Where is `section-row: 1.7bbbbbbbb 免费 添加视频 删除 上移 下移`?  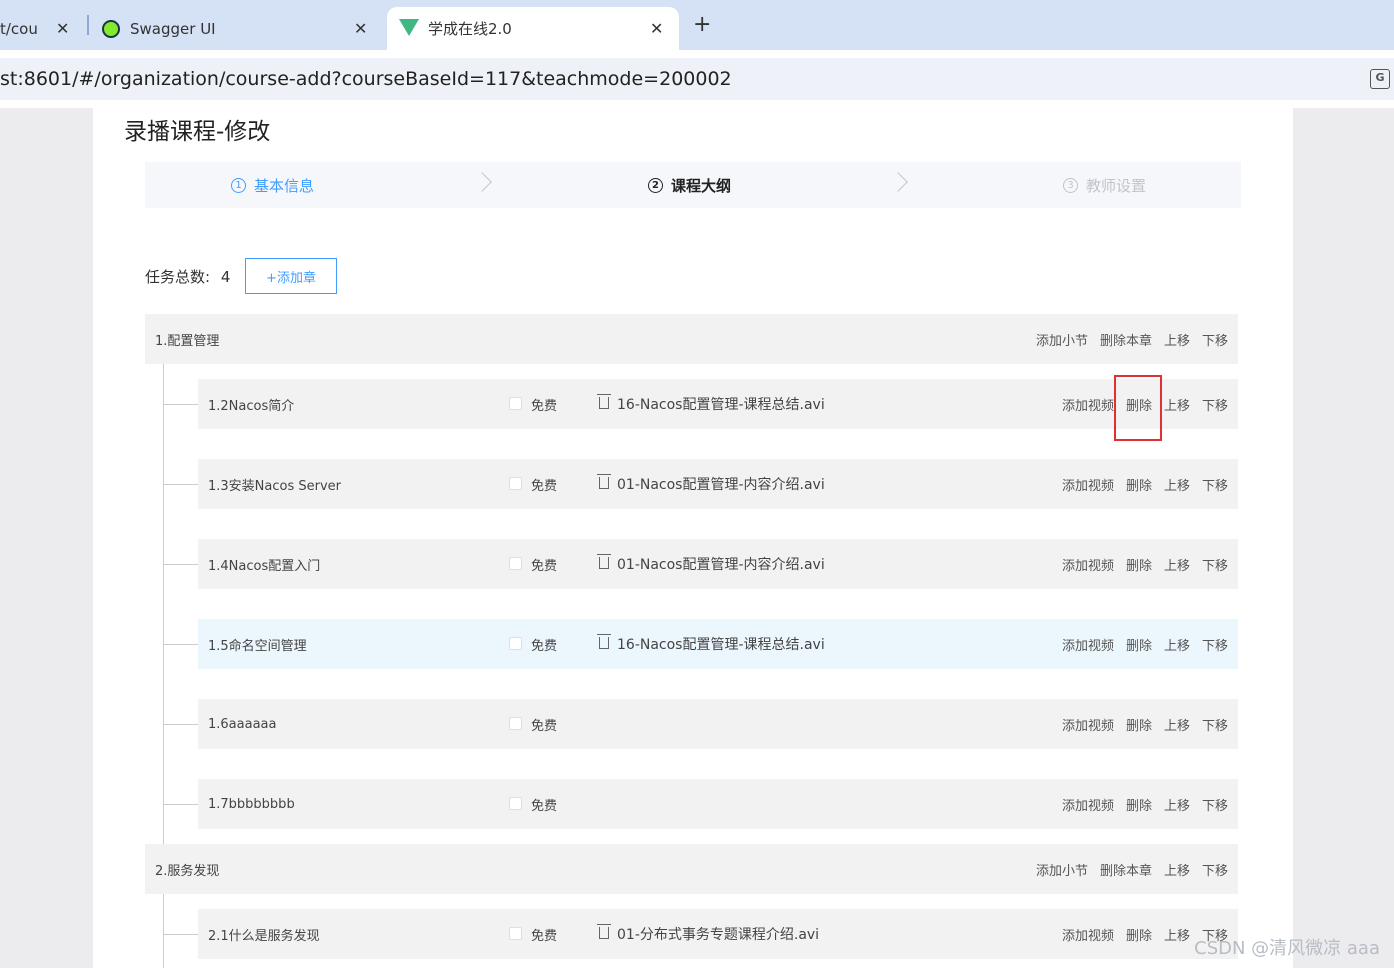 section-row: 1.7bbbbbbbb 免费 添加视频 删除 上移 下移 is located at coordinates (718, 804).